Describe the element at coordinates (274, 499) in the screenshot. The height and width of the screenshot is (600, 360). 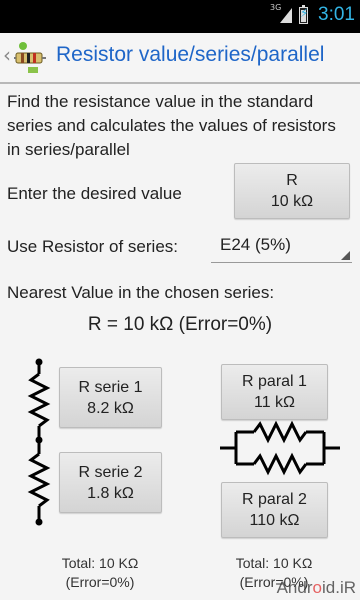
I see `parallel-r2-title: R paral 2` at that location.